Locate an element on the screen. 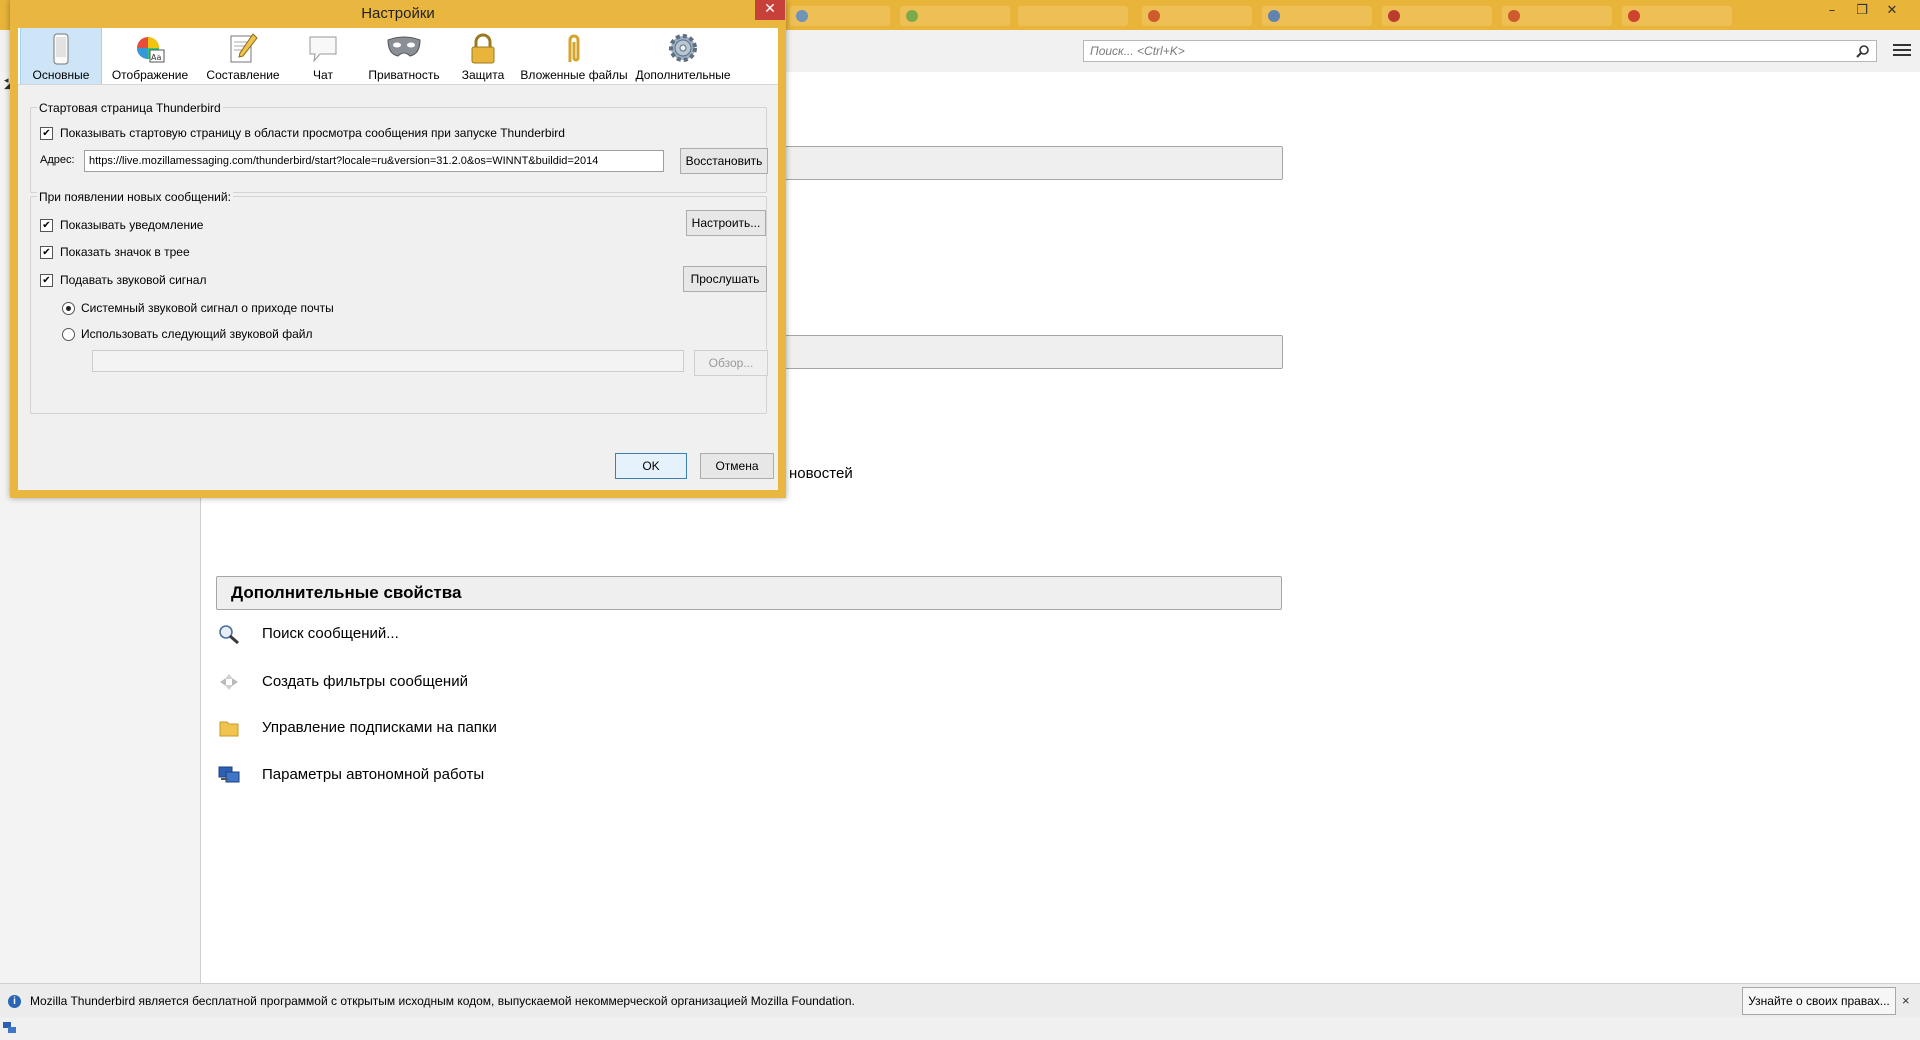  gear-icon is located at coordinates (683, 48).